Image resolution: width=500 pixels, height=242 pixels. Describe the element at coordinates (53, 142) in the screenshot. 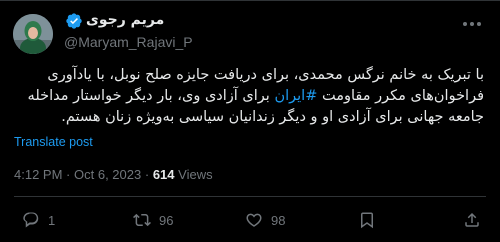

I see `translate-post-link: Translate post` at that location.